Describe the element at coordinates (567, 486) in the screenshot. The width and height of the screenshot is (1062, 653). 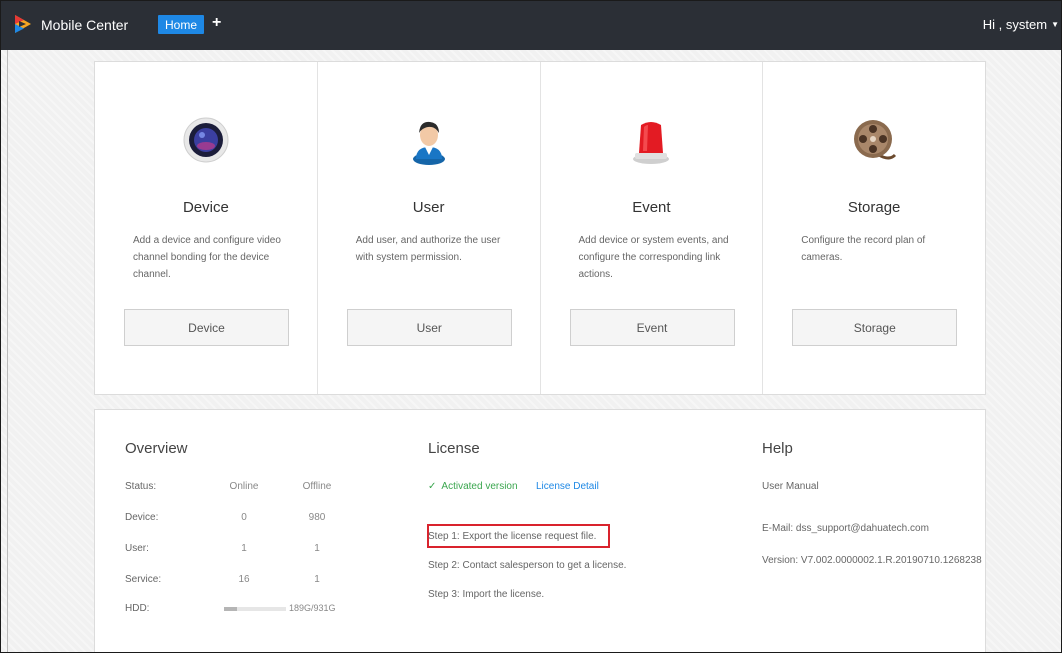
I see `license-detail-link: License Detail` at that location.